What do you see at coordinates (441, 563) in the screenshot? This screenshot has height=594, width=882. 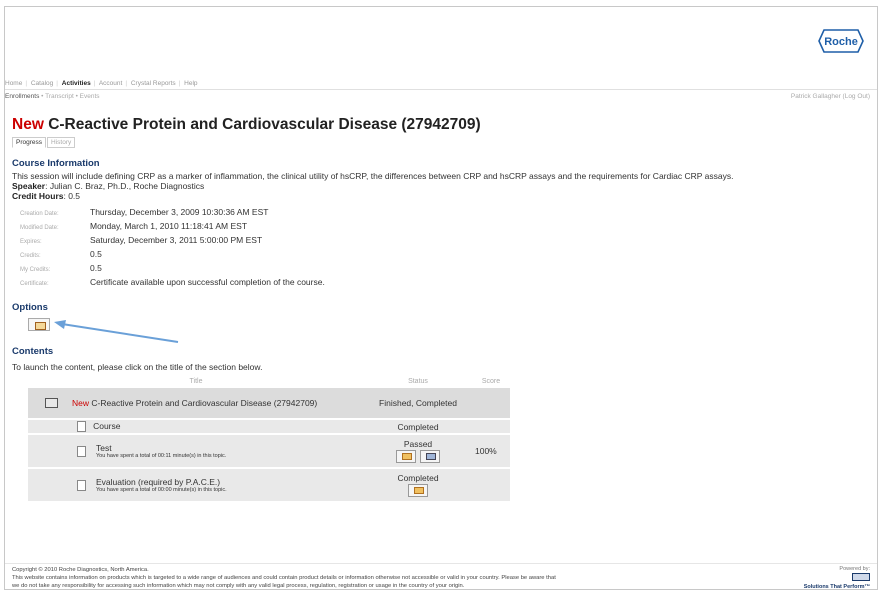 I see `footer-divider` at bounding box center [441, 563].